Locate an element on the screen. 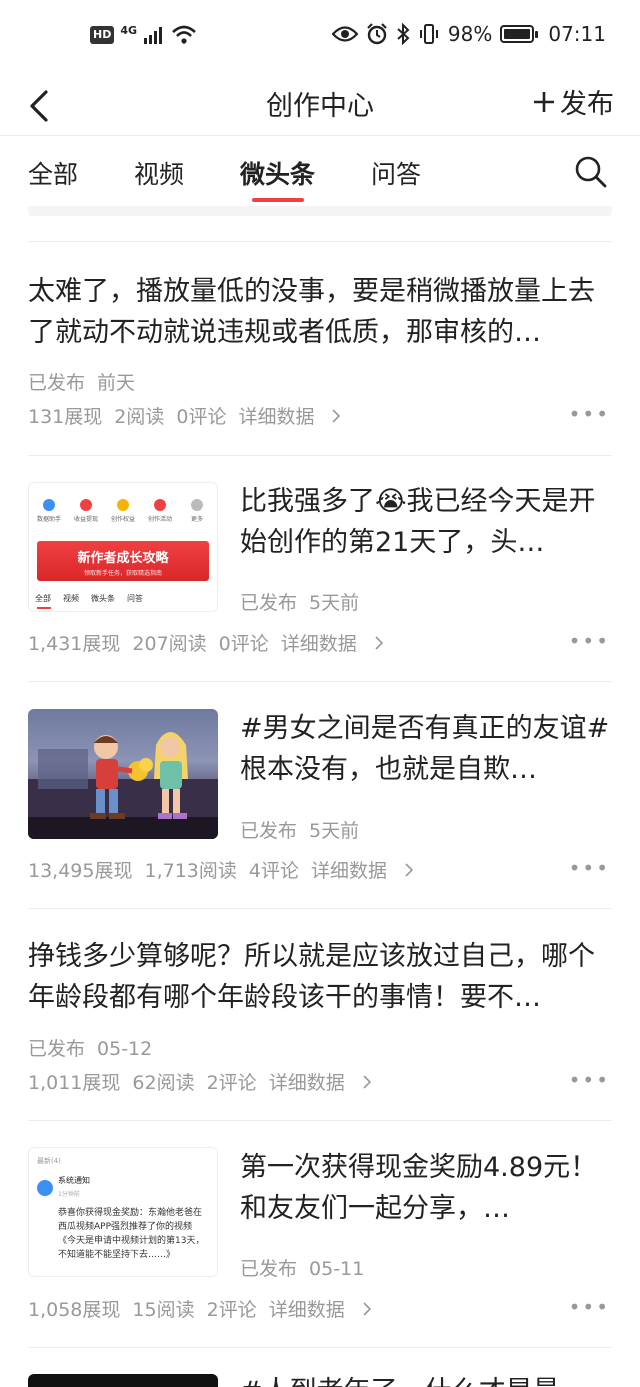  tab-micro-headline: 微头条 is located at coordinates (277, 173).